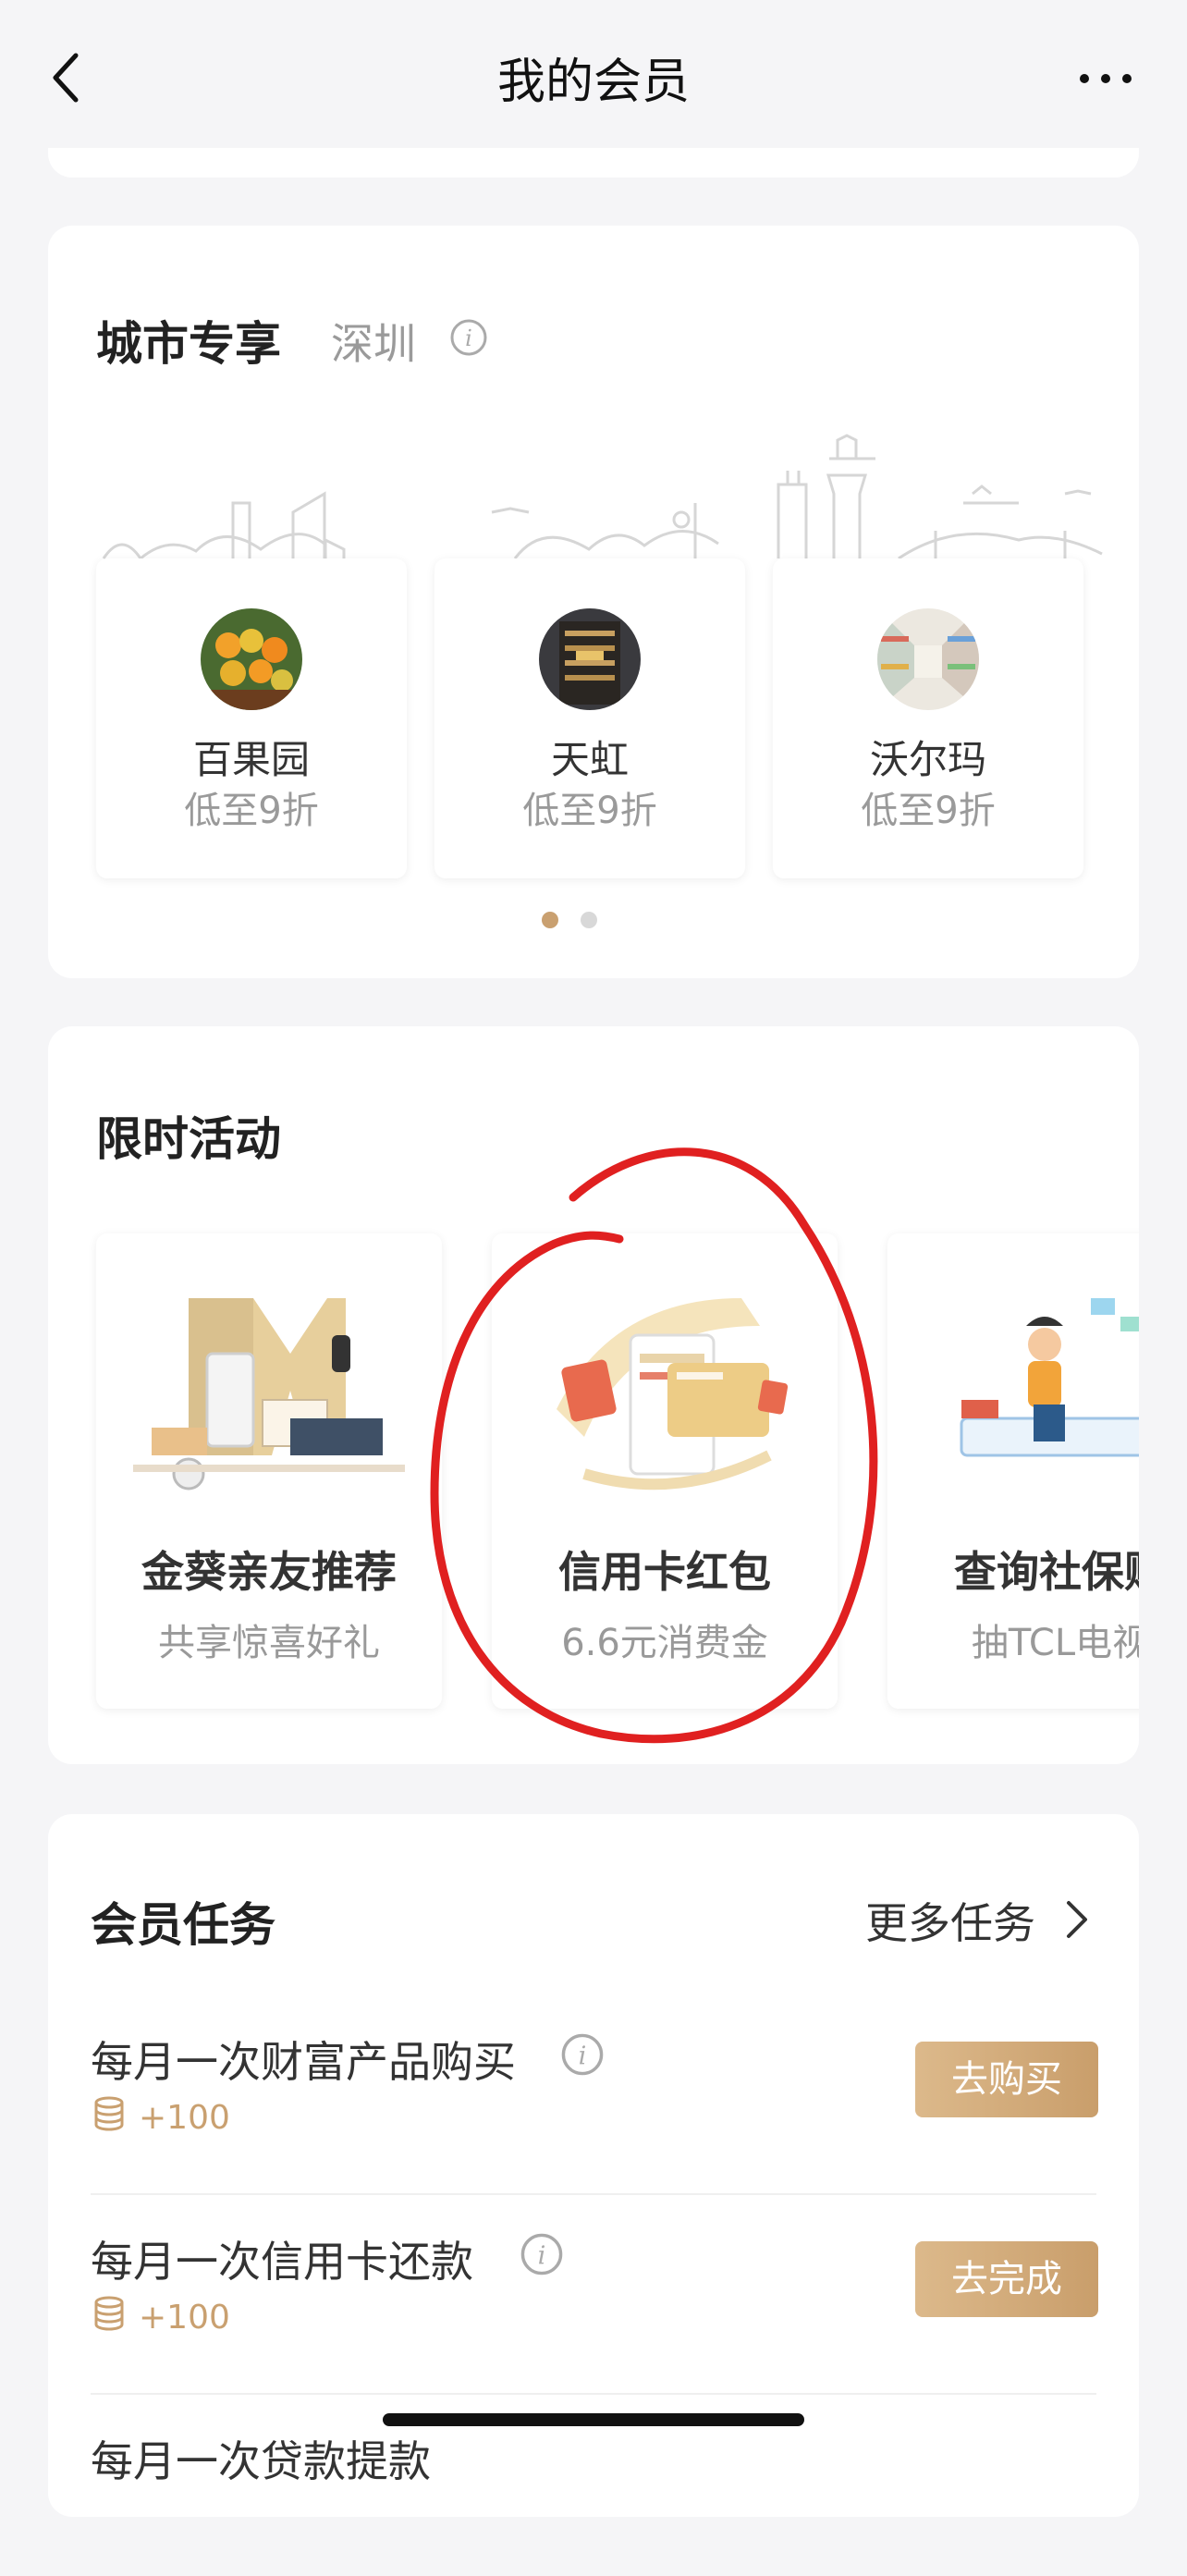 The width and height of the screenshot is (1187, 2576). What do you see at coordinates (602, 498) in the screenshot?
I see `city-skyline-illustration` at bounding box center [602, 498].